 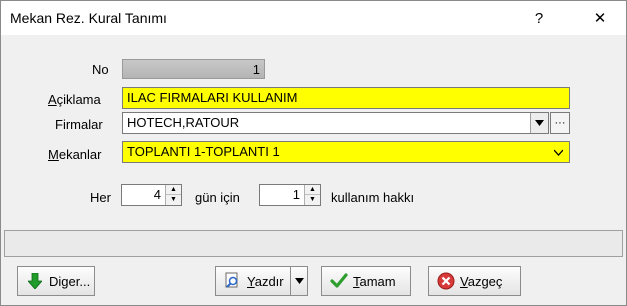 I want to click on no-value: 1, so click(x=256, y=69).